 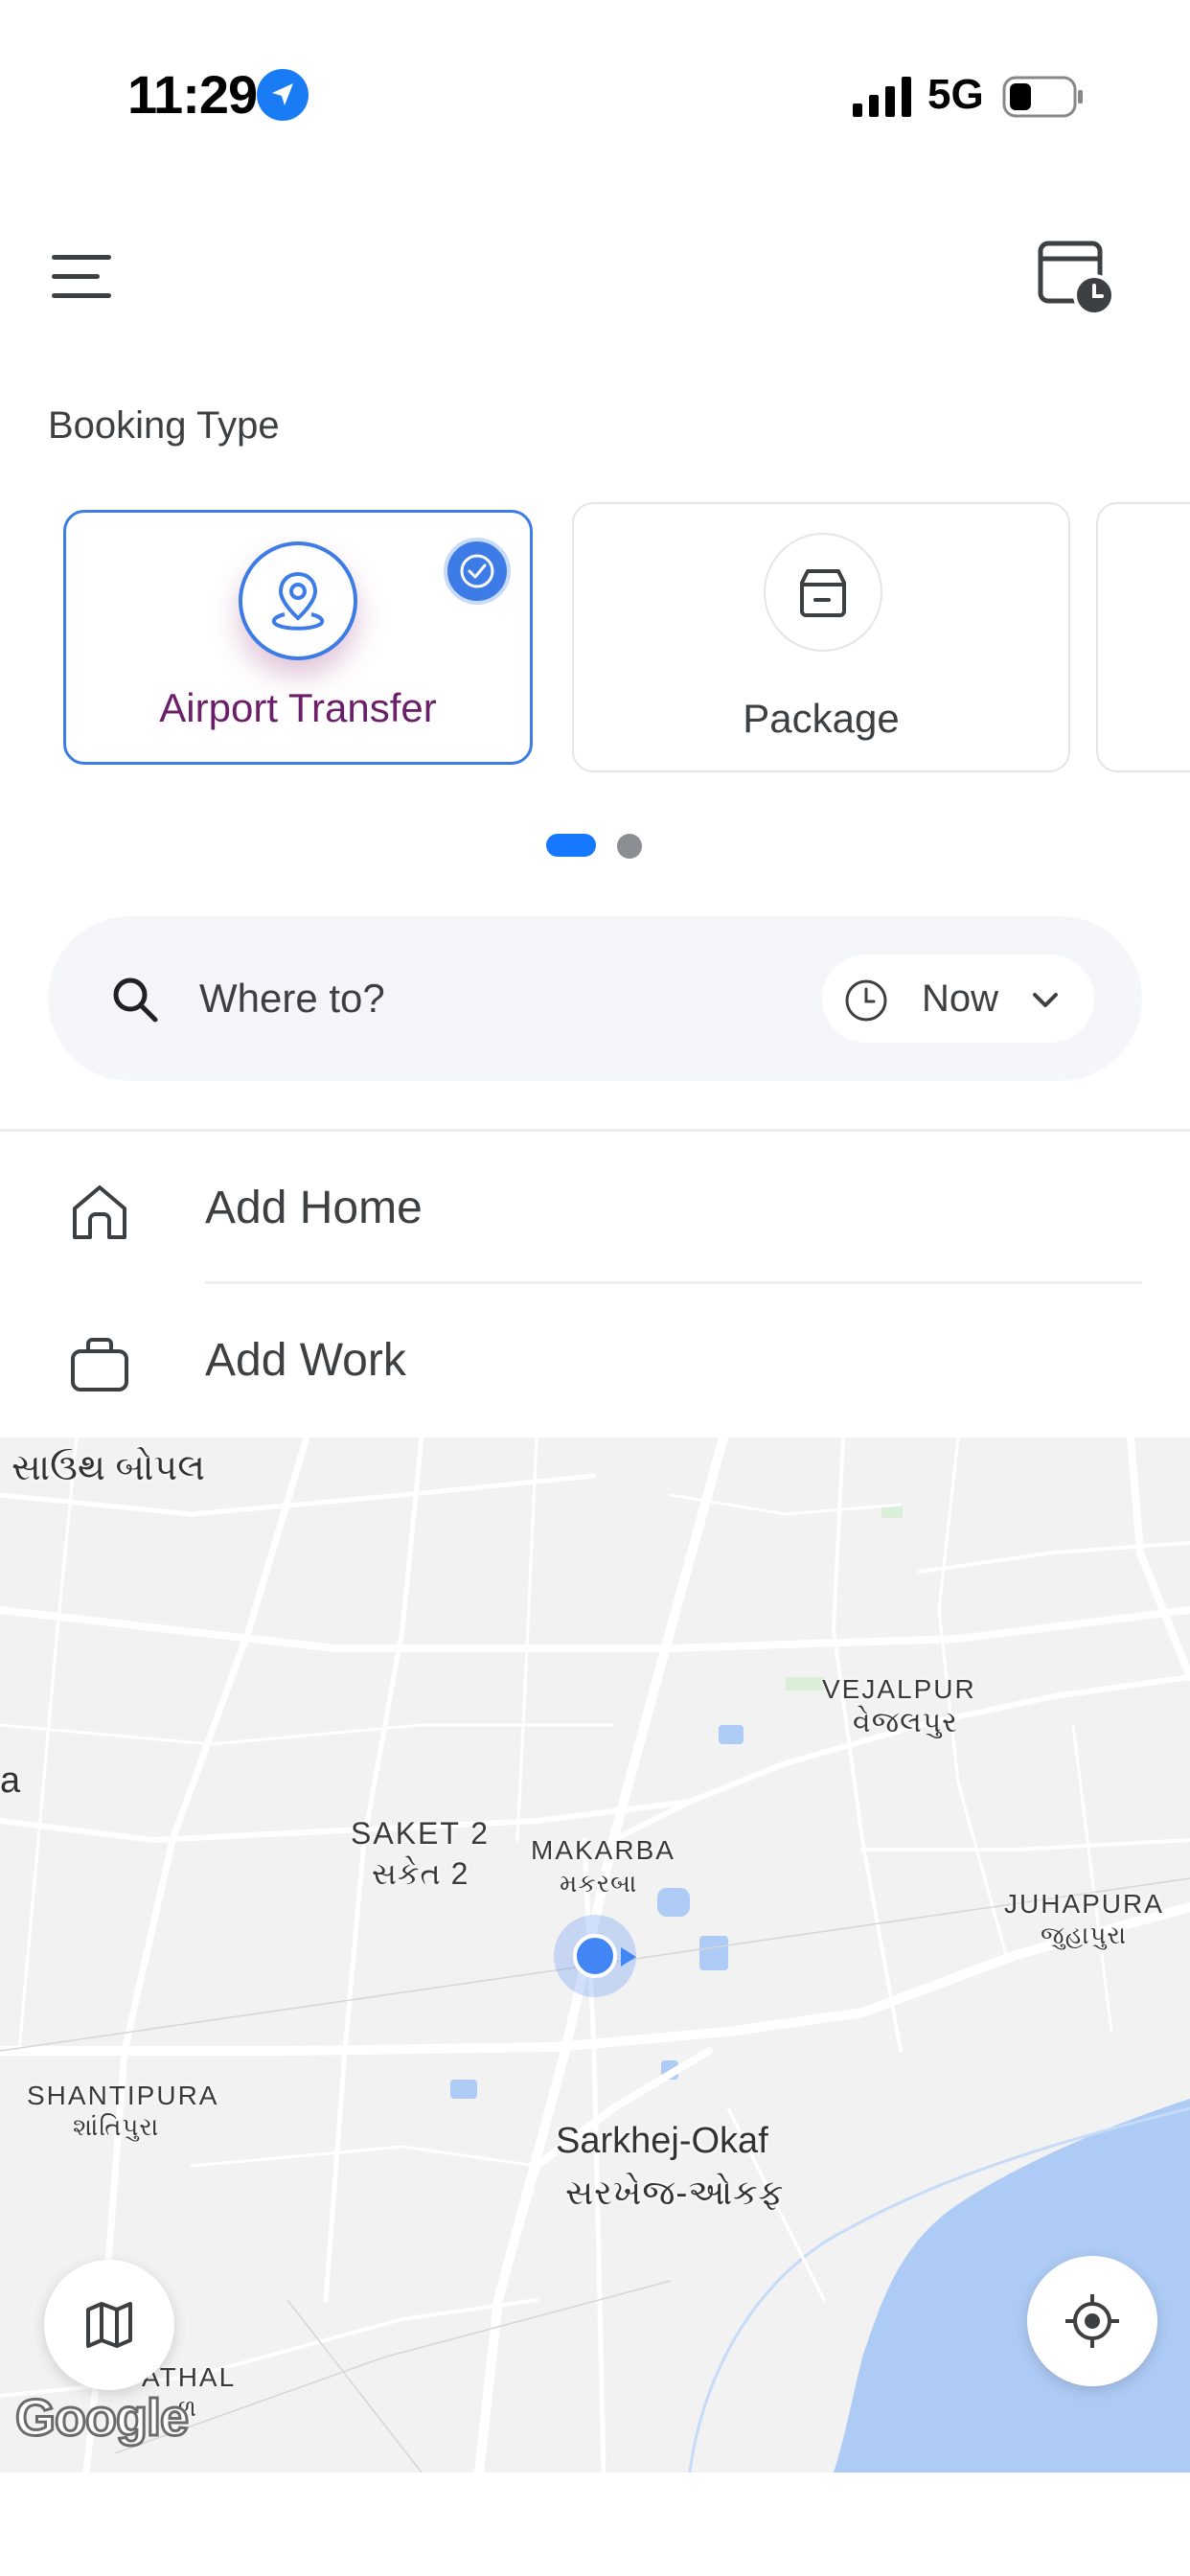 I want to click on booking-option-partial, so click(x=1143, y=637).